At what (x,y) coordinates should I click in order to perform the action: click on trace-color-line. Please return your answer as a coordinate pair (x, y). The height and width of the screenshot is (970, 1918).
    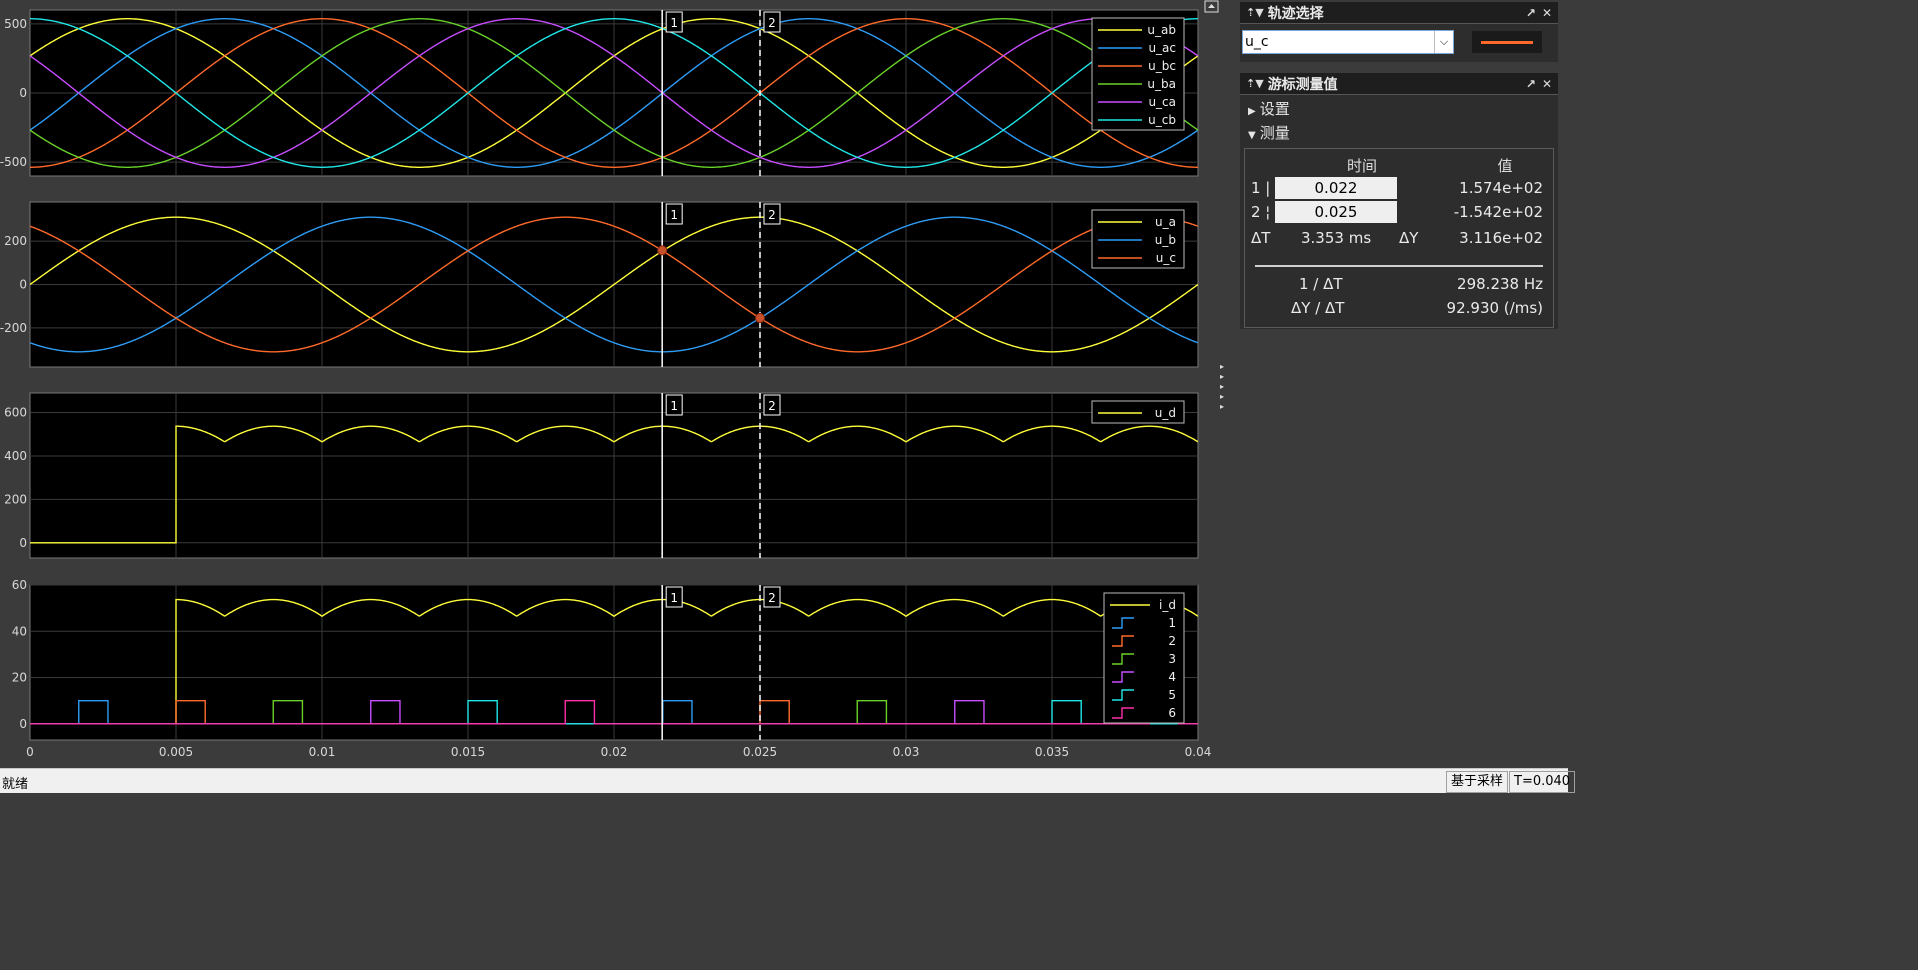
    Looking at the image, I should click on (1507, 42).